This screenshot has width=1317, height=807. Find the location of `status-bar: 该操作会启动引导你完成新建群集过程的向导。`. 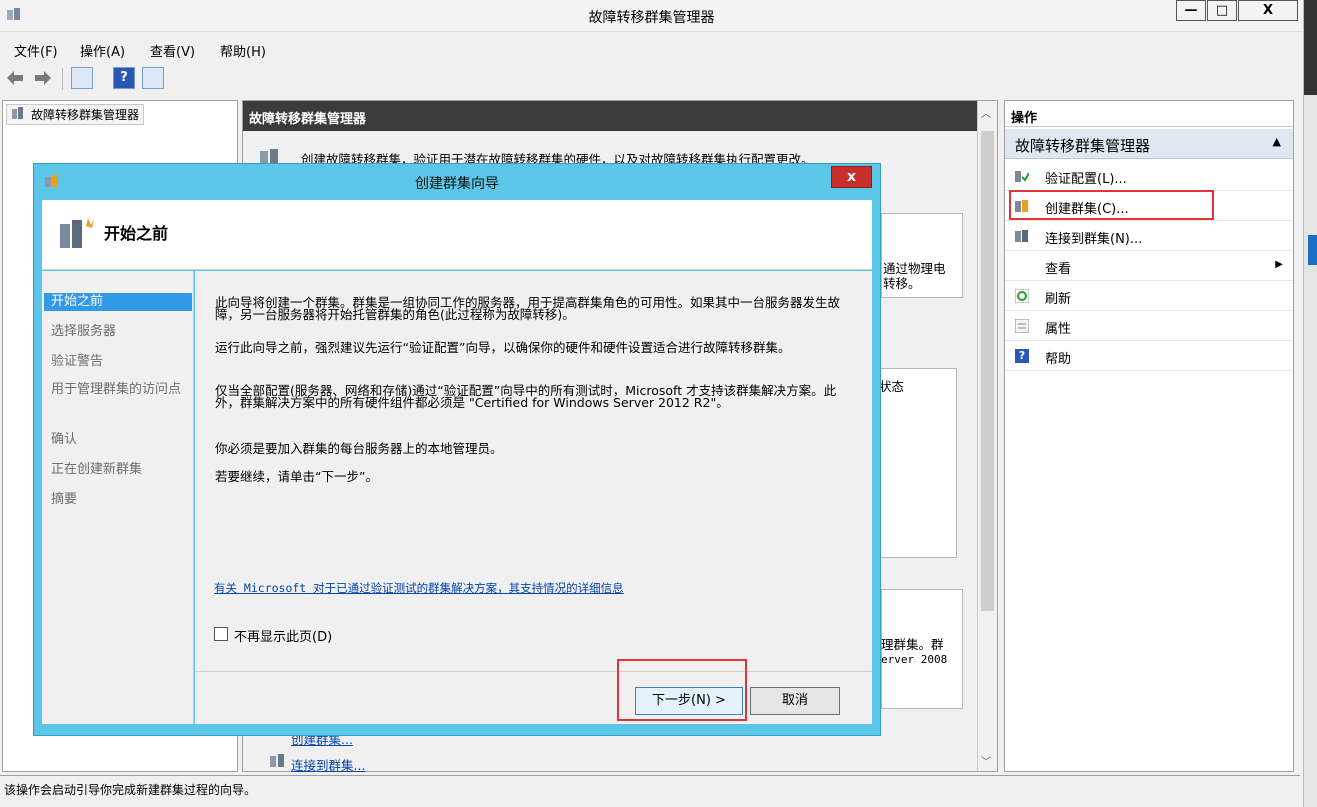

status-bar: 该操作会启动引导你完成新建群集过程的向导。 is located at coordinates (650, 787).